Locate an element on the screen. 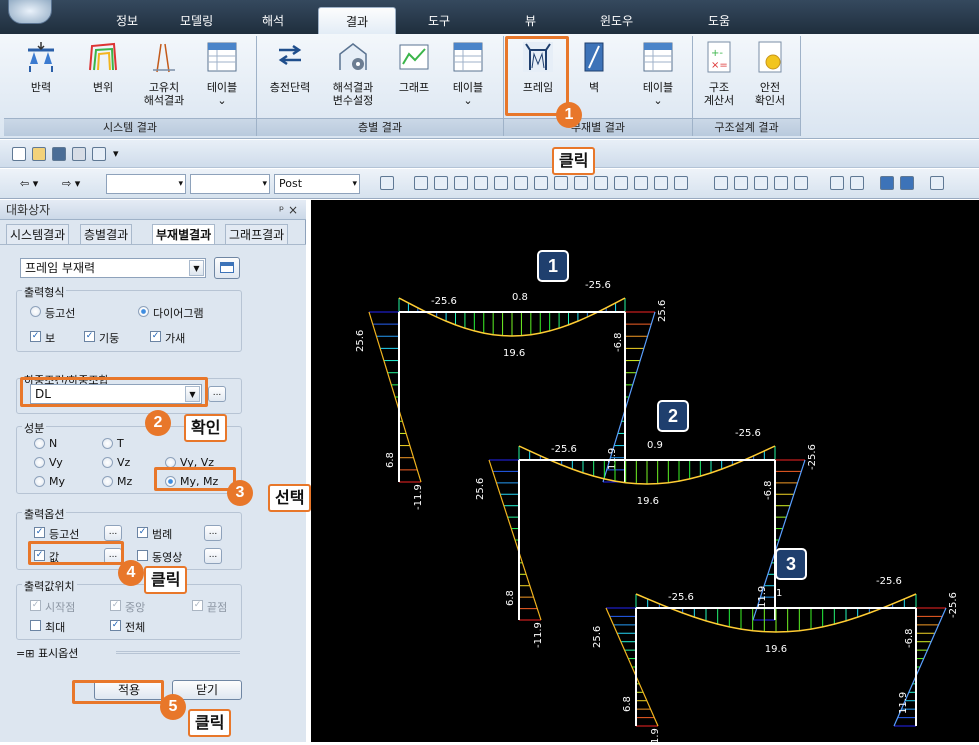  menu-info: 정보 is located at coordinates (127, 20).